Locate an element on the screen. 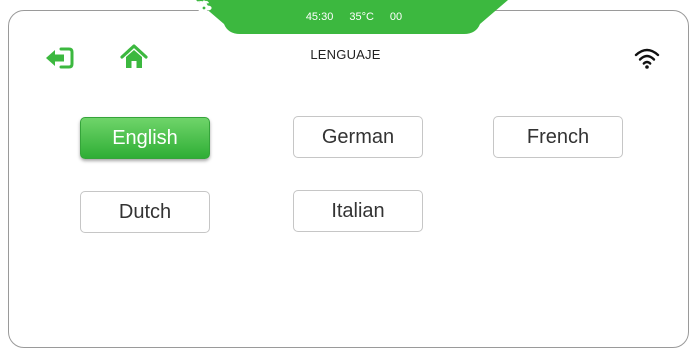 This screenshot has height=351, width=691. language-button-german: German is located at coordinates (358, 137).